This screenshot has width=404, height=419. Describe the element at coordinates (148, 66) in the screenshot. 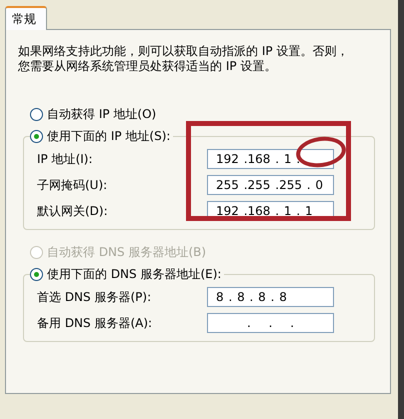

I see `description-text: 您需要从网络系统管理员处获得适当的 IP 设置。` at that location.